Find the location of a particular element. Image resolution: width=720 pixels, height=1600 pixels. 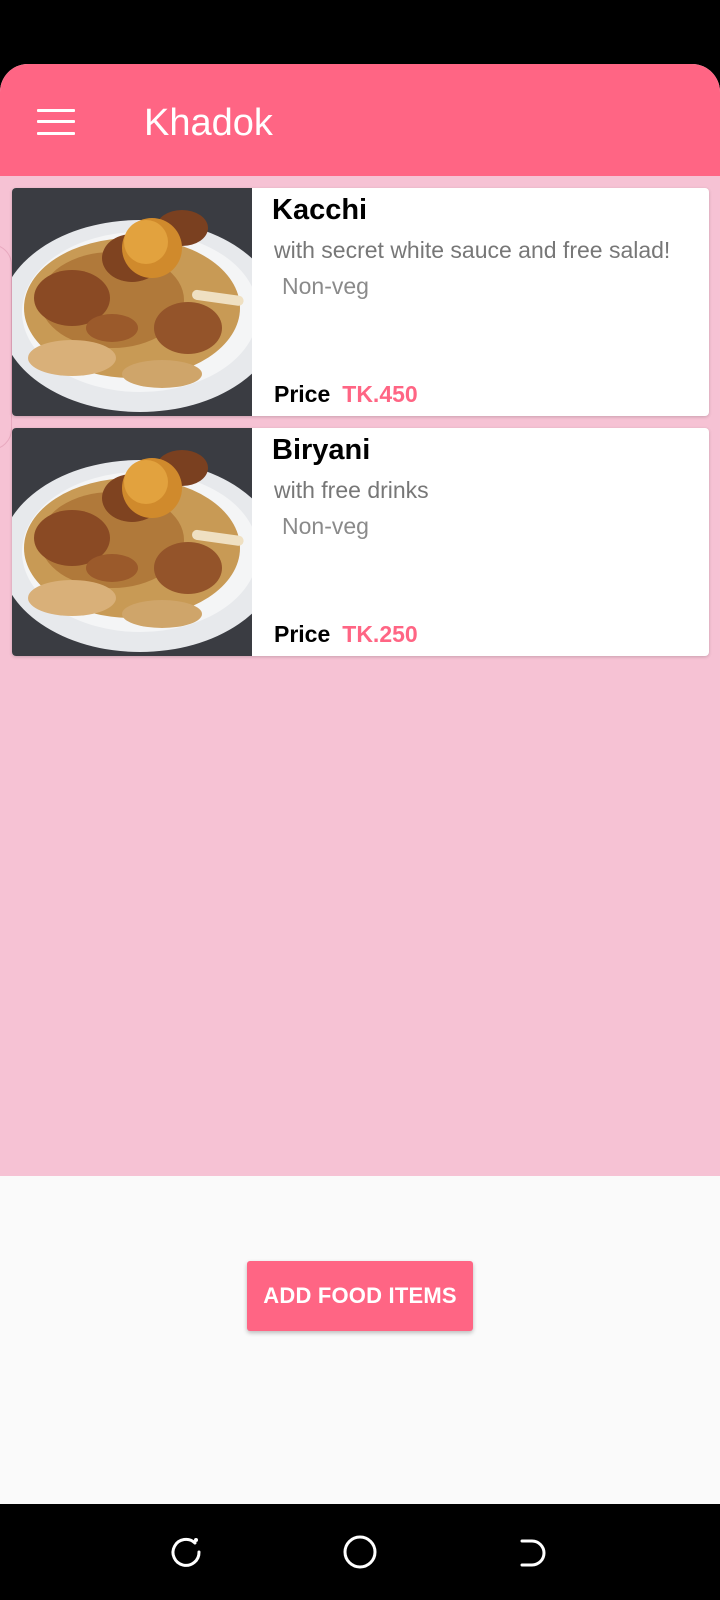

price-row: Price TK.250 is located at coordinates (346, 634).